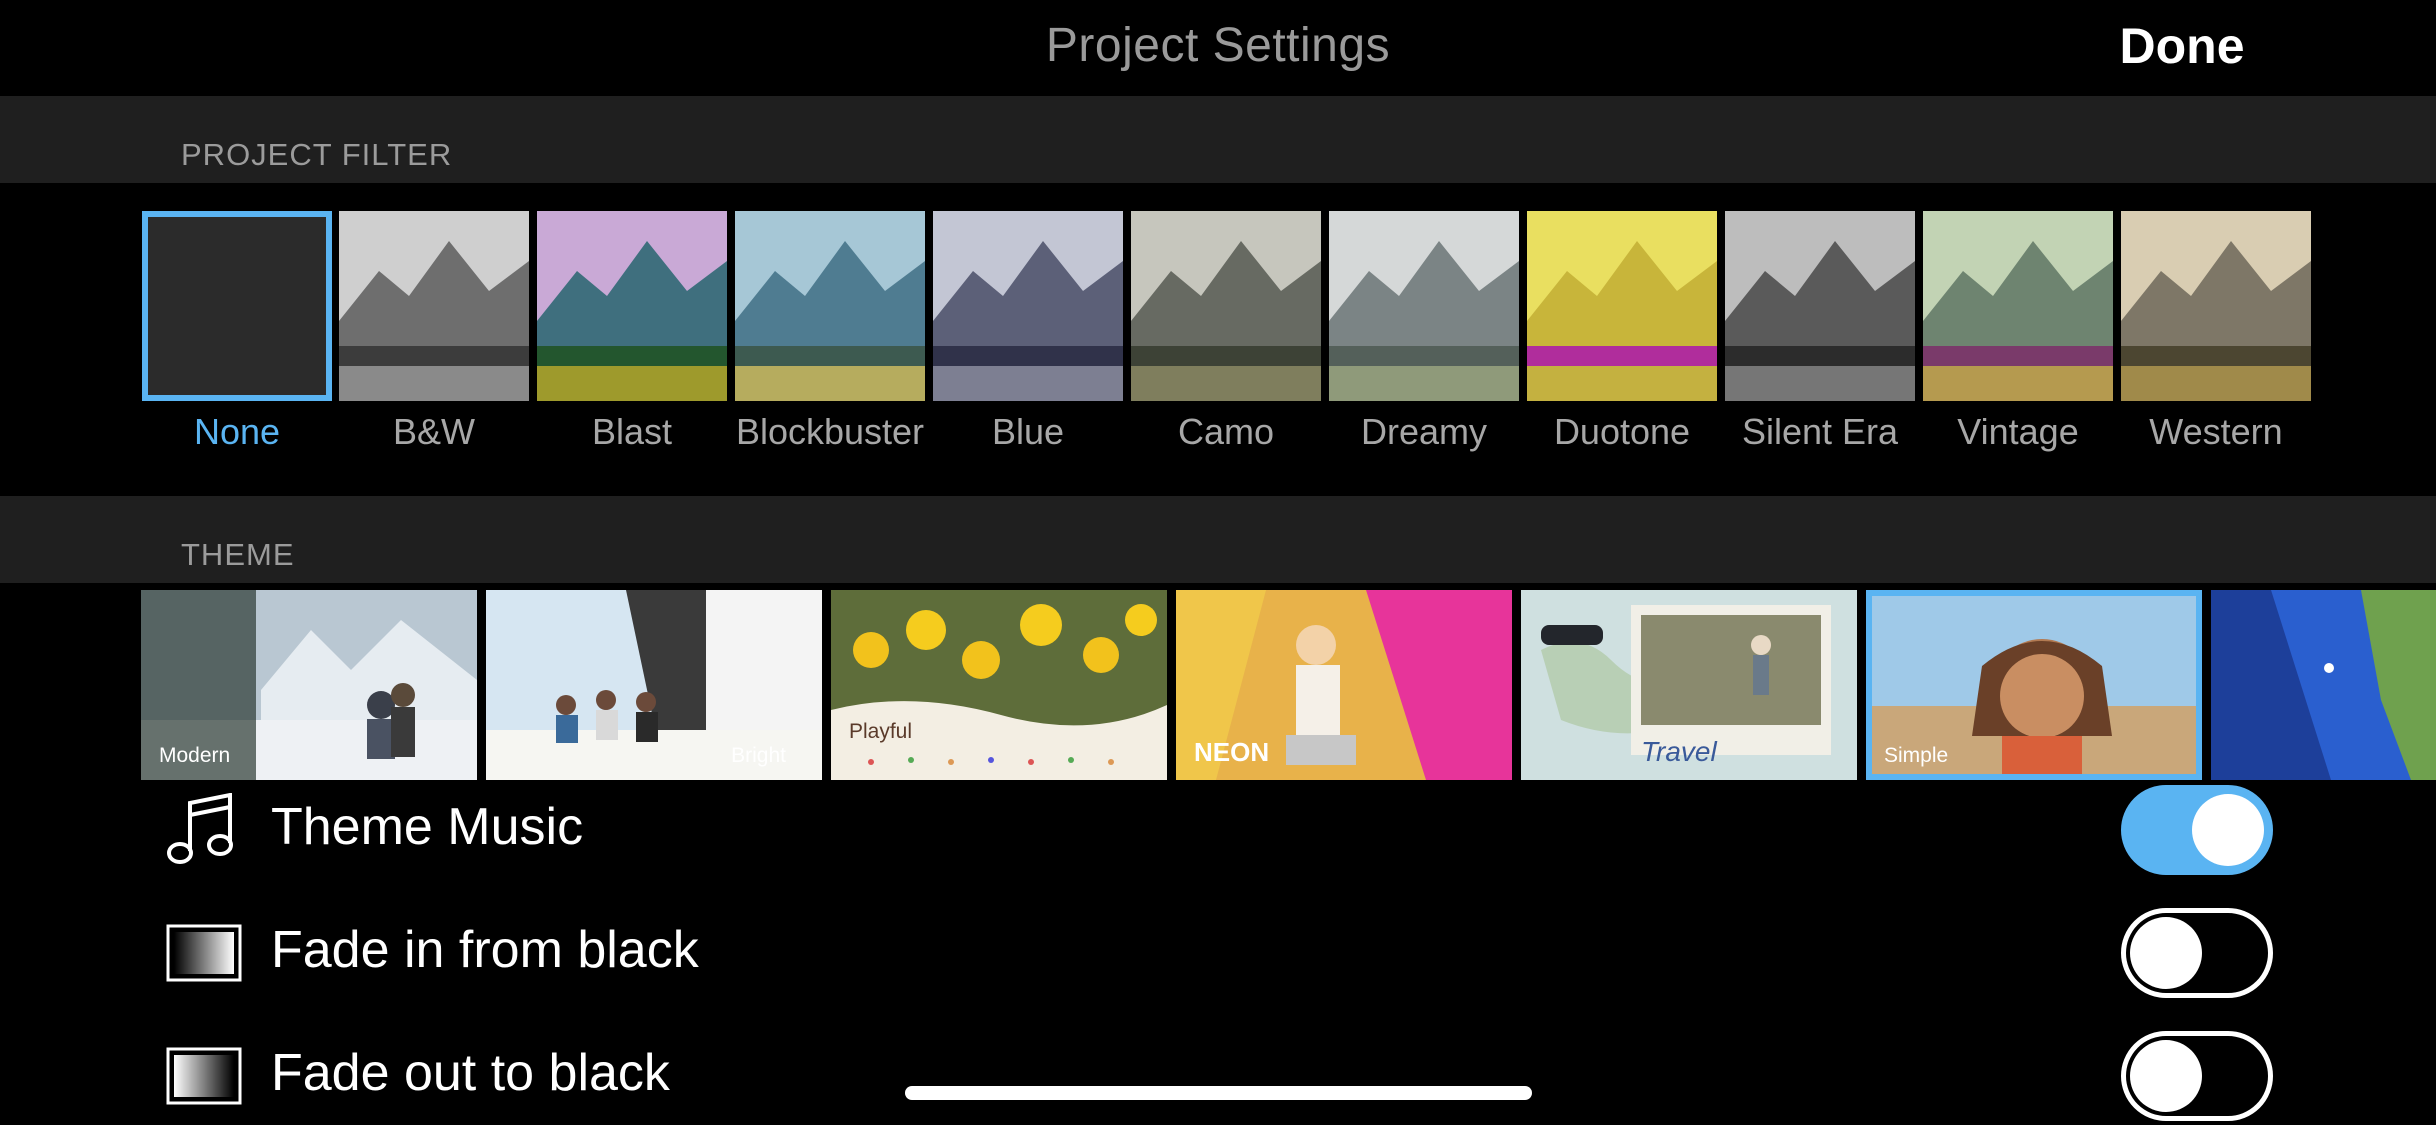 Image resolution: width=2436 pixels, height=1125 pixels. I want to click on theme-modern: Modern, so click(309, 685).